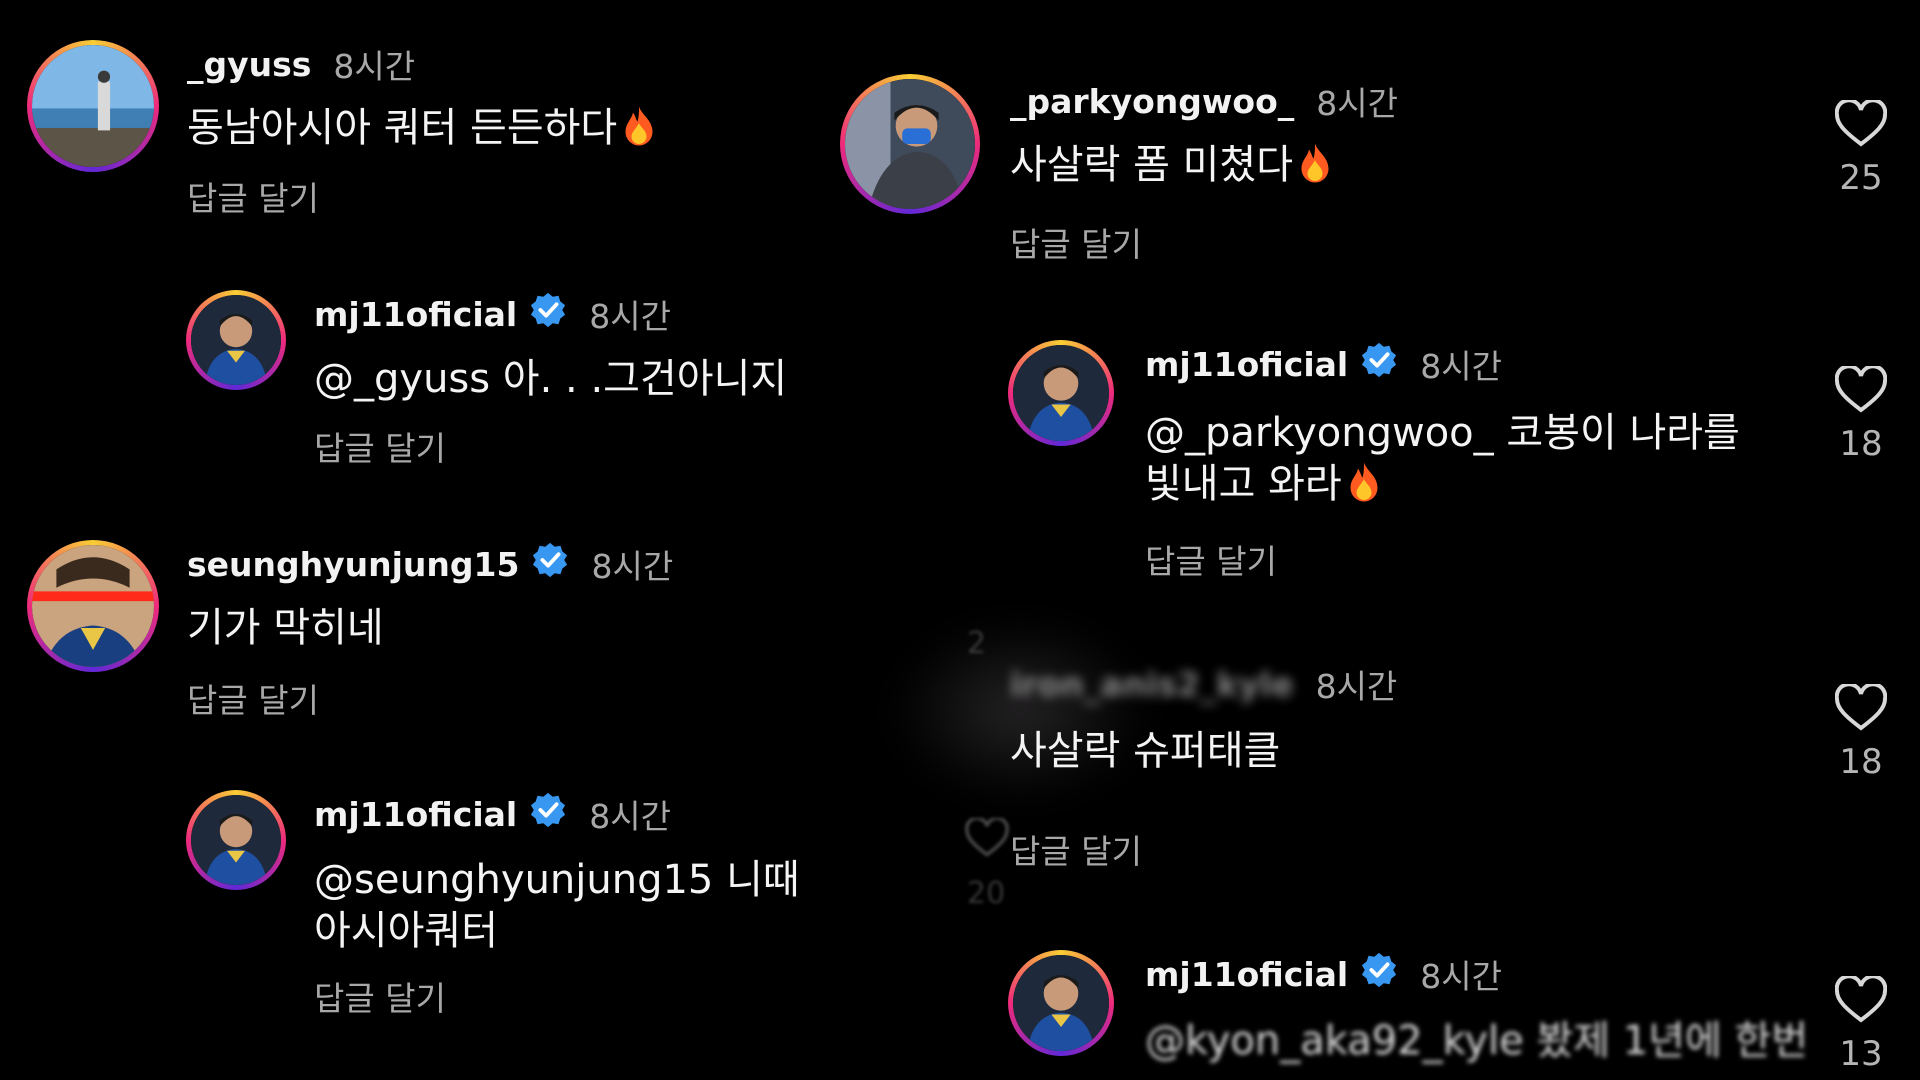 The height and width of the screenshot is (1080, 1920). I want to click on comment-text: 동남아시아 쿼터 든든하다, so click(422, 131).